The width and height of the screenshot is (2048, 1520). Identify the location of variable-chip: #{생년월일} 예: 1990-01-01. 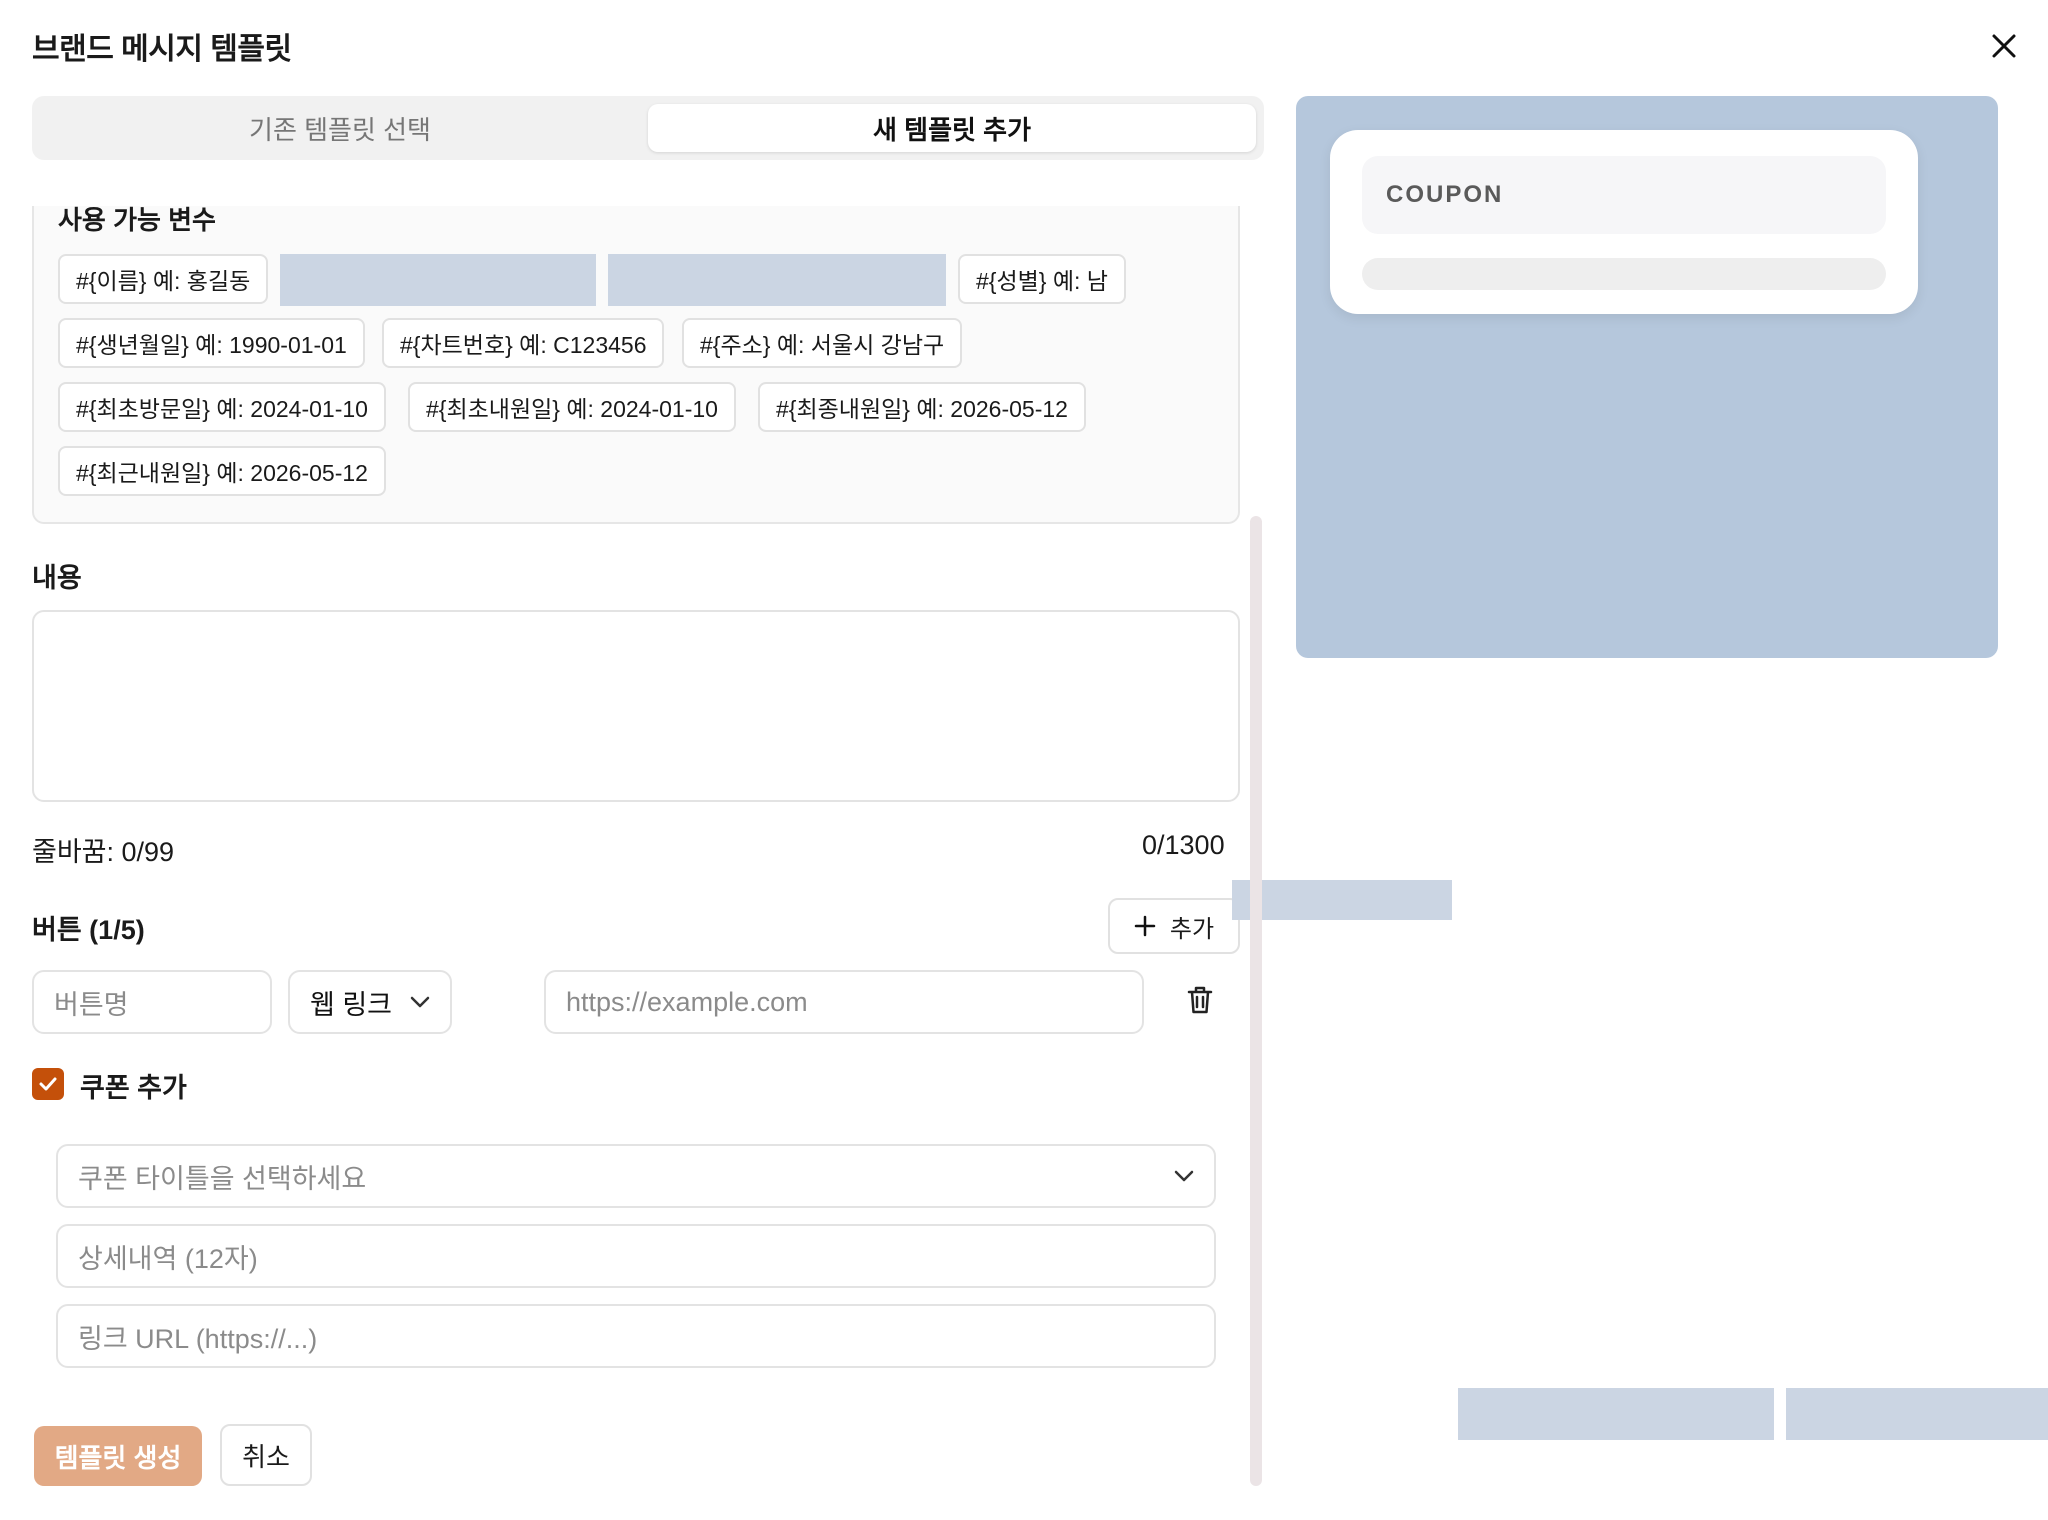
(211, 343).